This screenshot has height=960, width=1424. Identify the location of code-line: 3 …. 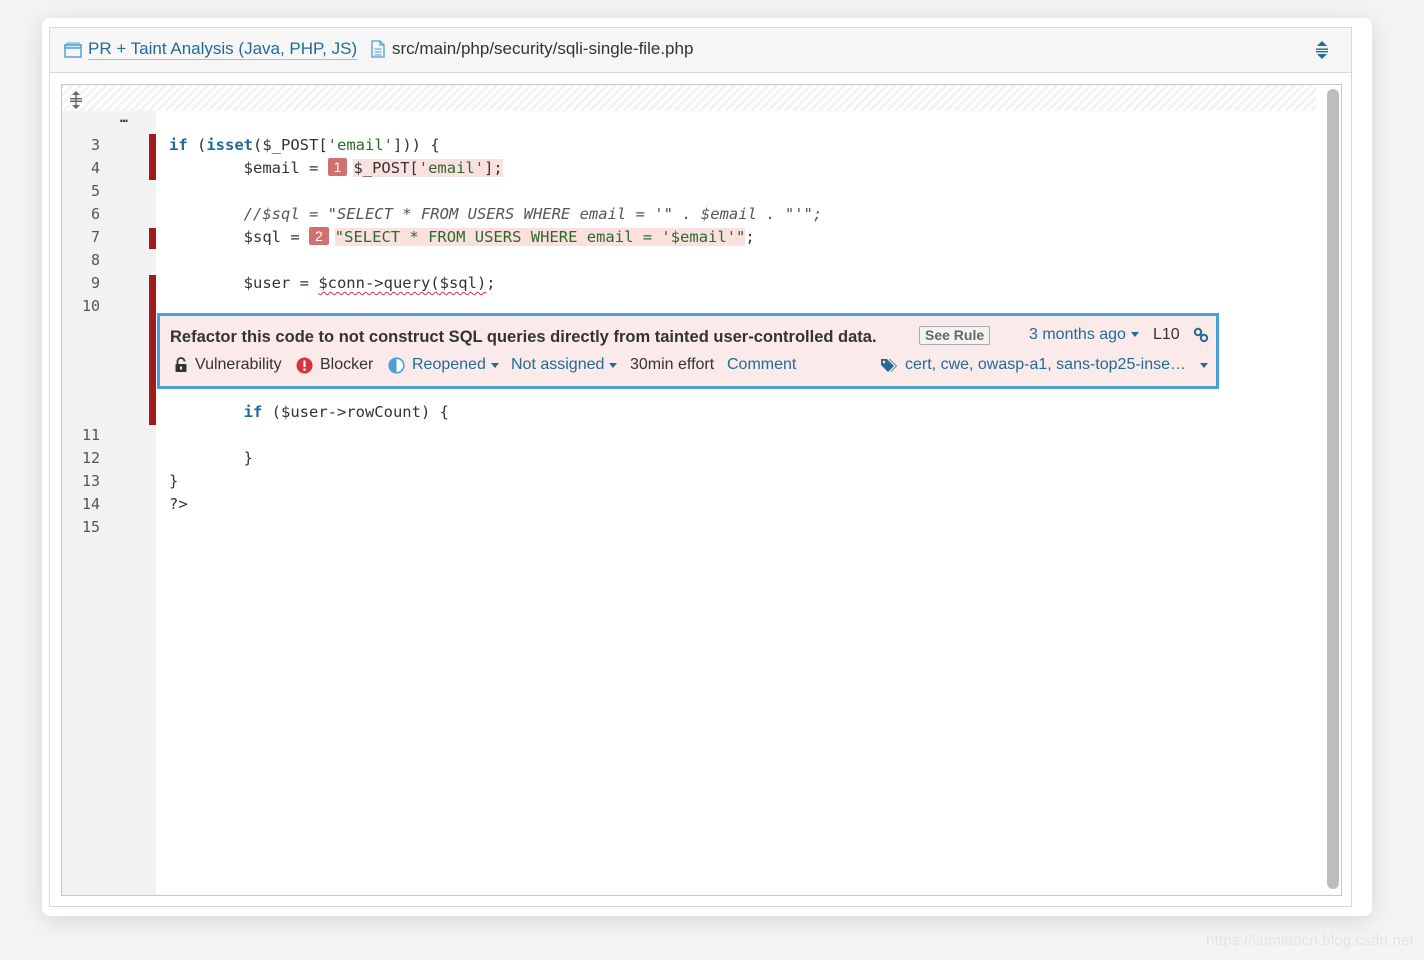
(689, 132).